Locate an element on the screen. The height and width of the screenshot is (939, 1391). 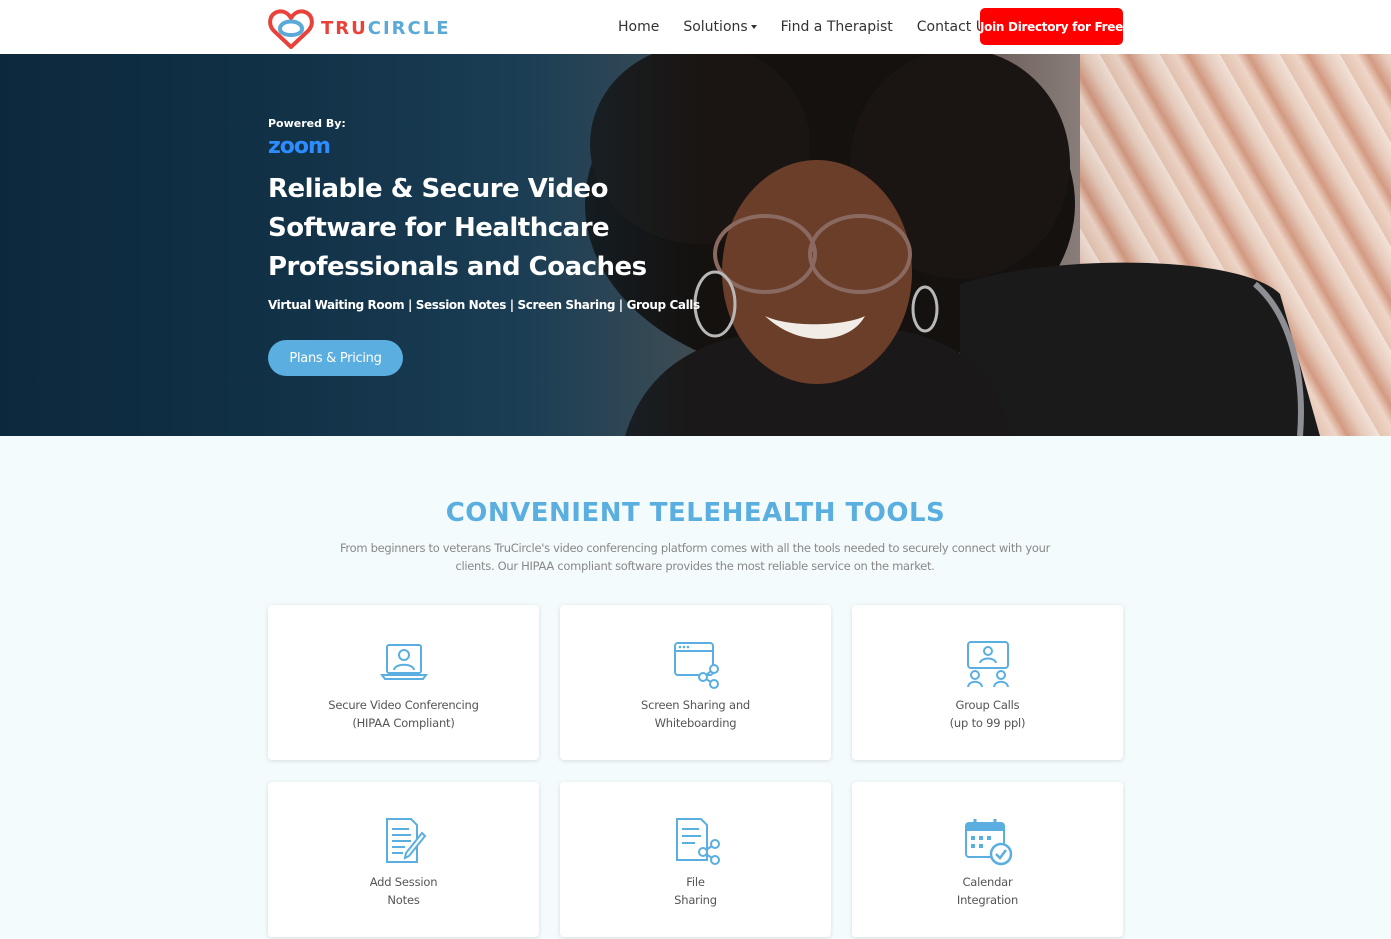
nav-find-therapist: Find a Therapist is located at coordinates (837, 27).